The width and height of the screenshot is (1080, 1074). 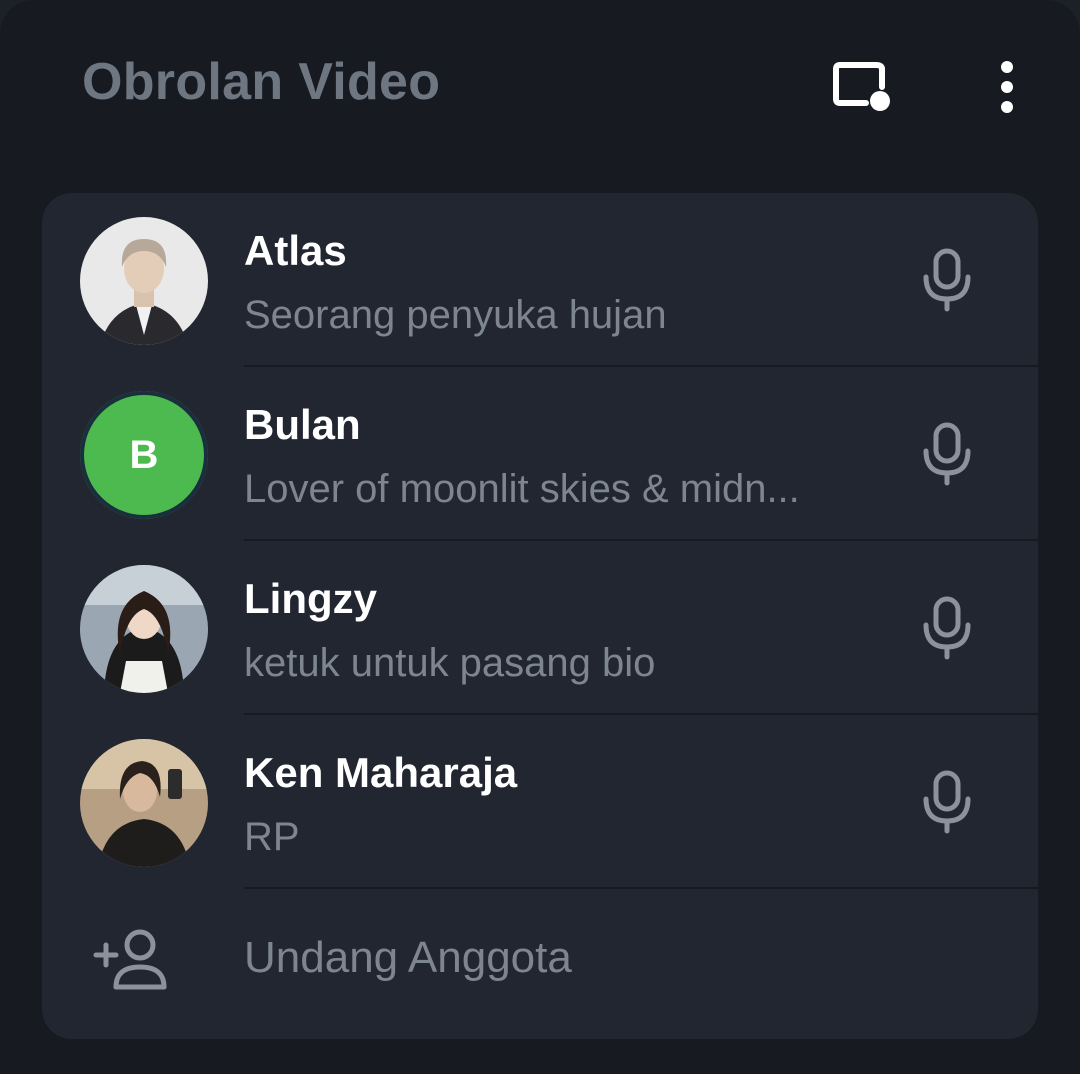 I want to click on participant-name: Atlas, so click(x=295, y=250).